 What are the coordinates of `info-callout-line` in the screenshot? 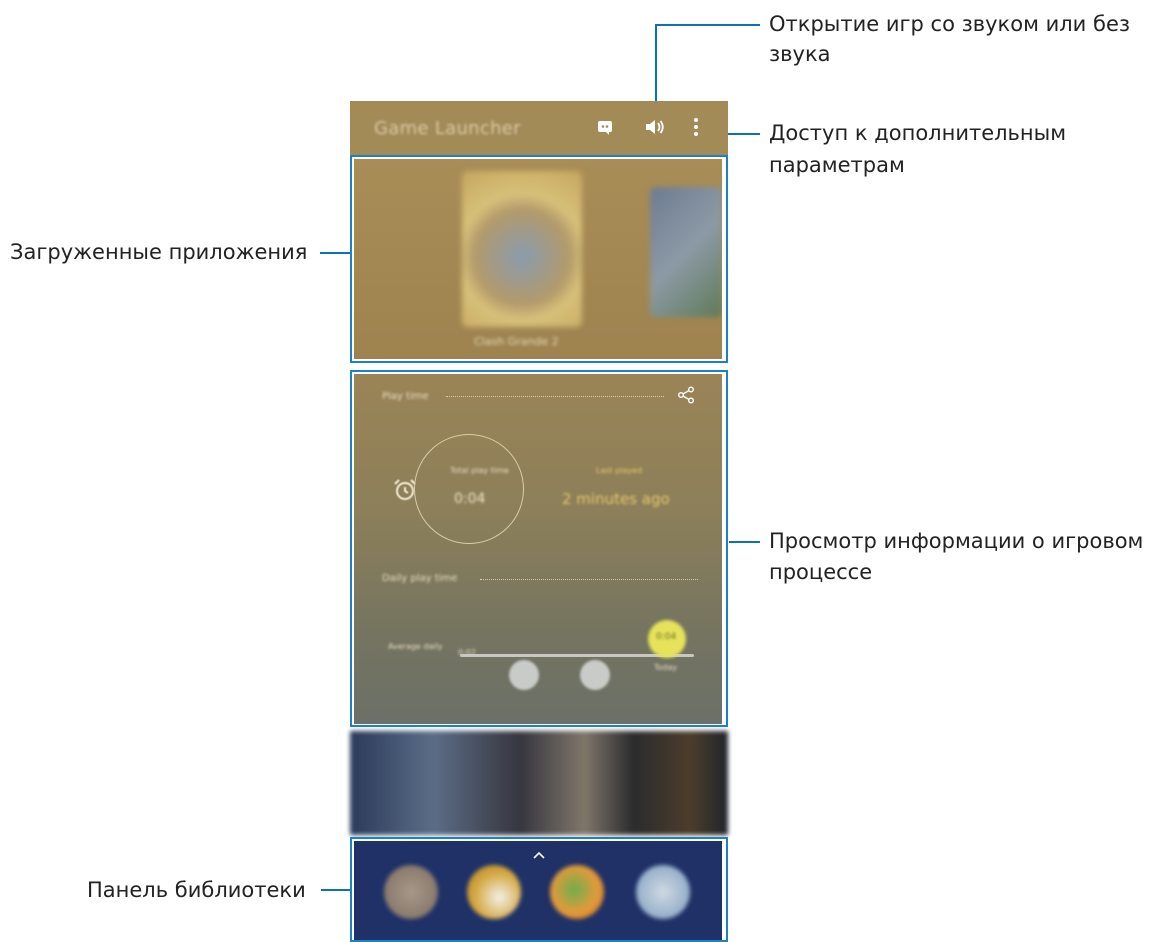 It's located at (744, 542).